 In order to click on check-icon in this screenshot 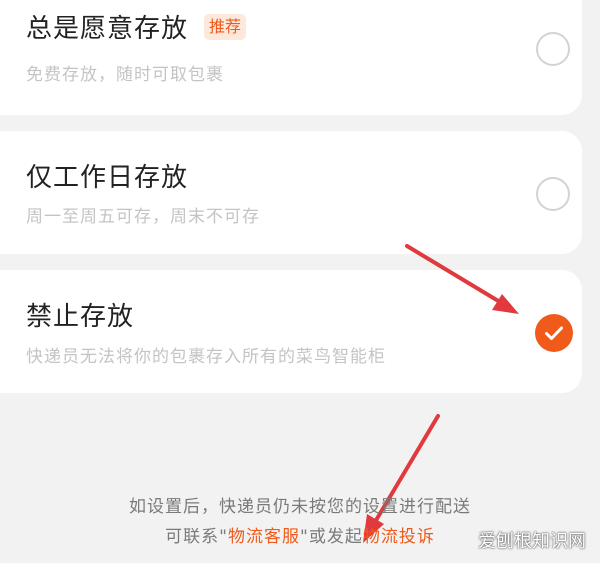, I will do `click(554, 333)`.